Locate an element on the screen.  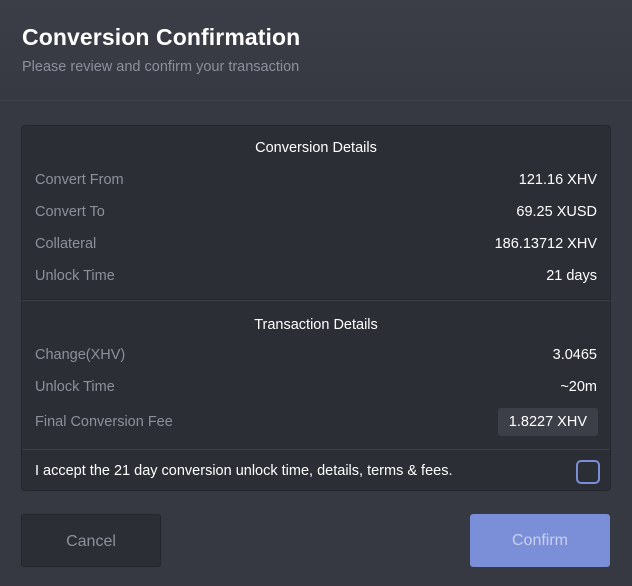
convert-from-value: 121.16 XHV is located at coordinates (557, 180).